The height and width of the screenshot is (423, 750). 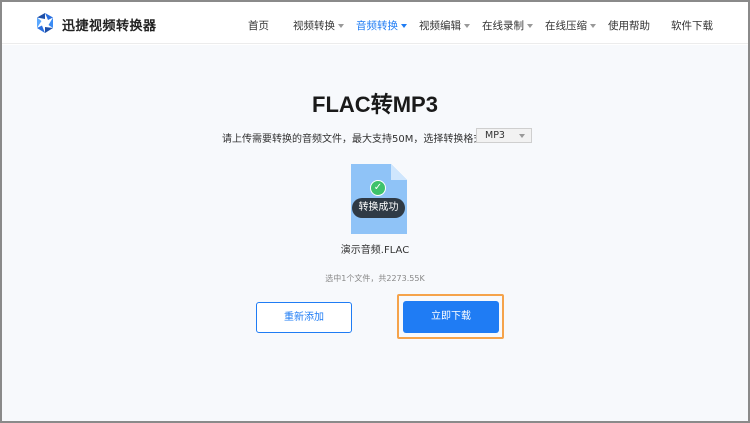 I want to click on nav-item-audio-convert: 音频转换, so click(x=381, y=25).